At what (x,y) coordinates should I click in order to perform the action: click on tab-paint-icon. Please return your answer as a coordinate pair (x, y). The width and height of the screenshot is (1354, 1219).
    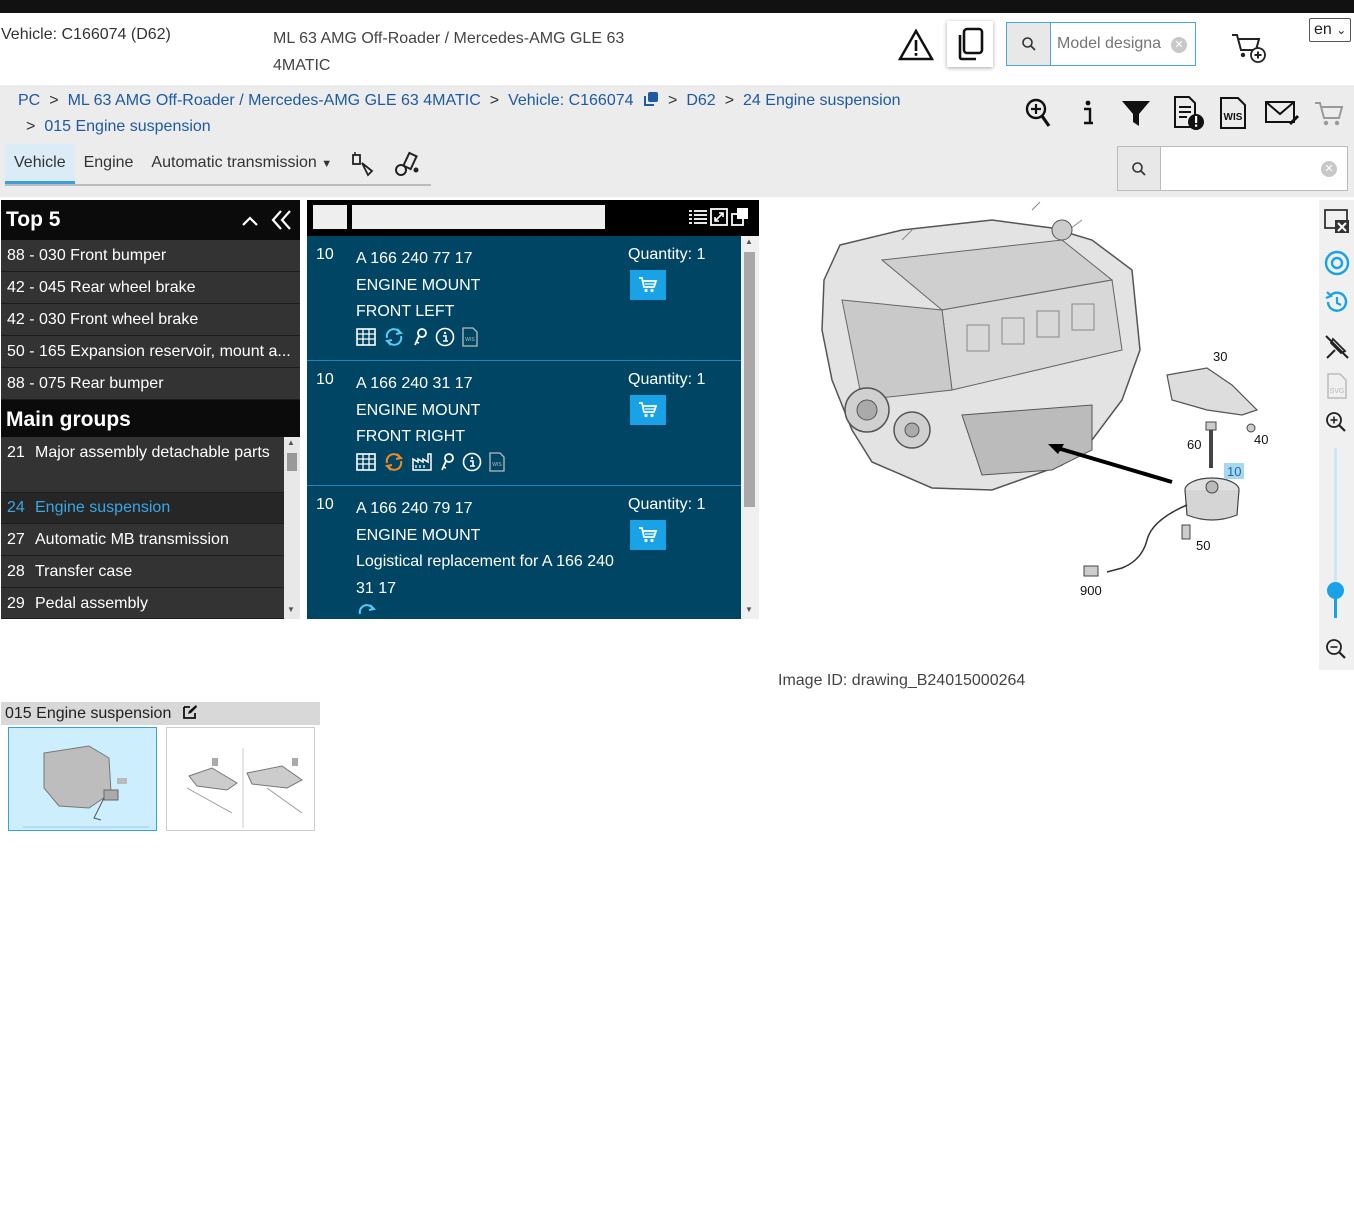
    Looking at the image, I should click on (363, 164).